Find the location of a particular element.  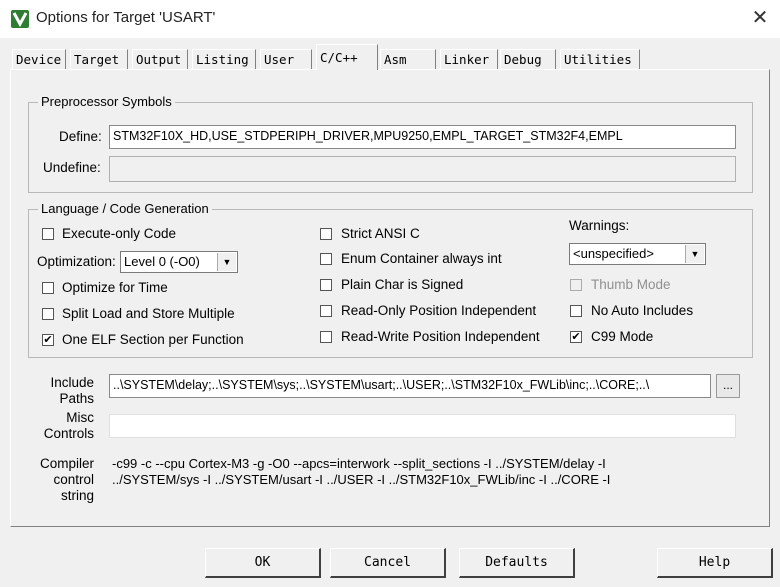

c99-mode-checkbox: ✔ is located at coordinates (576, 337).